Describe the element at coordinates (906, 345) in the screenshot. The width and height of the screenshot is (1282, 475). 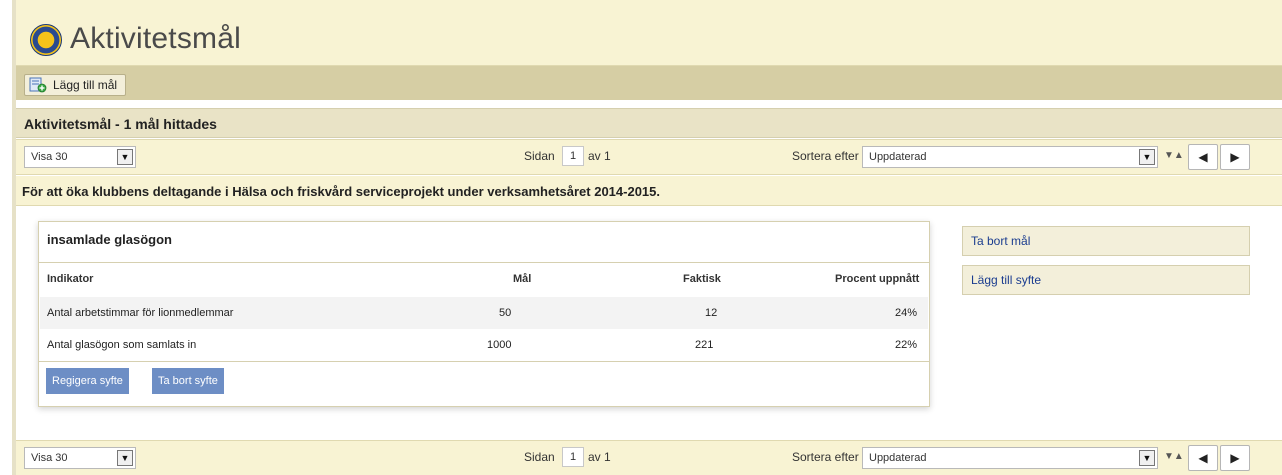
I see `percent-cell: 22%` at that location.